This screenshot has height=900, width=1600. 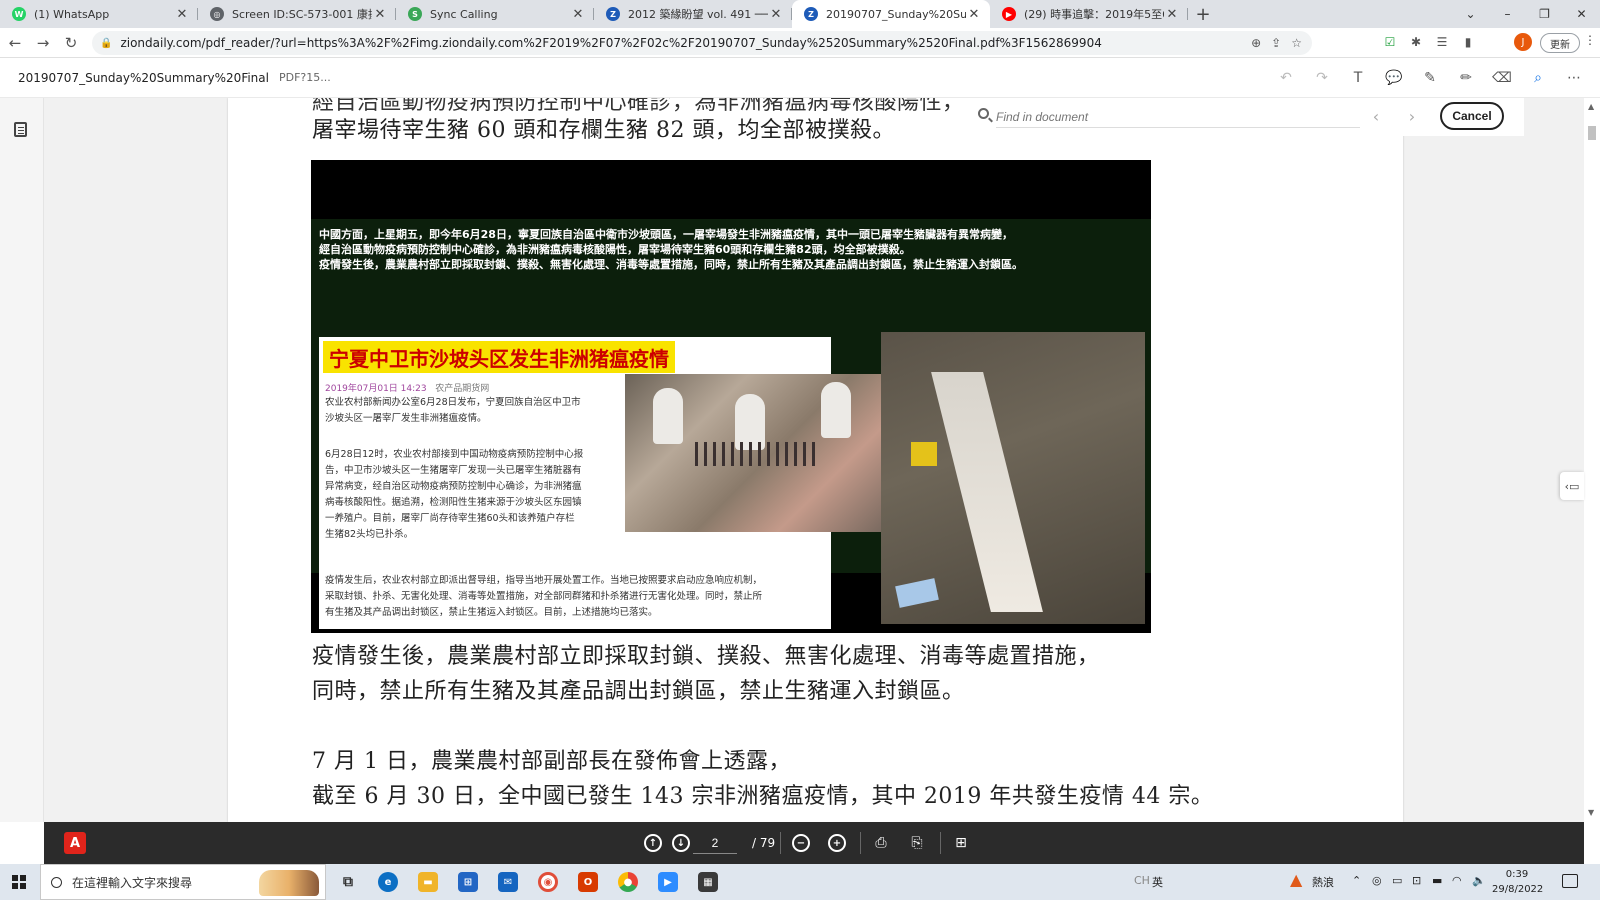 I want to click on browser-tab: Z 2012 築緣盼望 vol. 491 ── 「重✕, so click(x=693, y=14).